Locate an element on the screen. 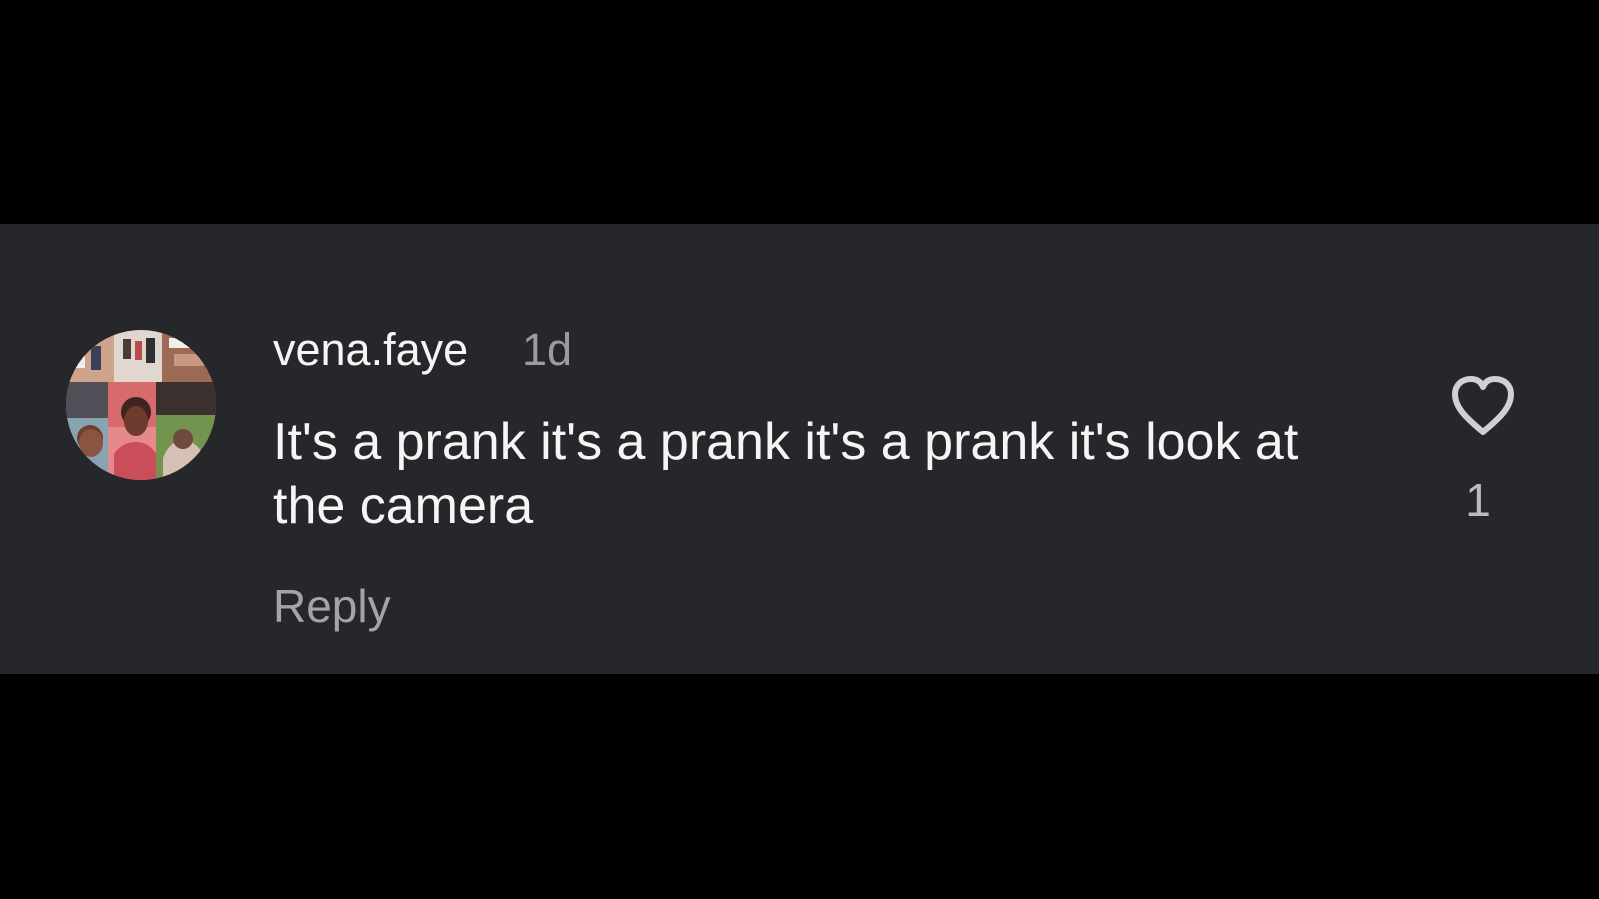 Image resolution: width=1599 pixels, height=899 pixels. avatar is located at coordinates (141, 405).